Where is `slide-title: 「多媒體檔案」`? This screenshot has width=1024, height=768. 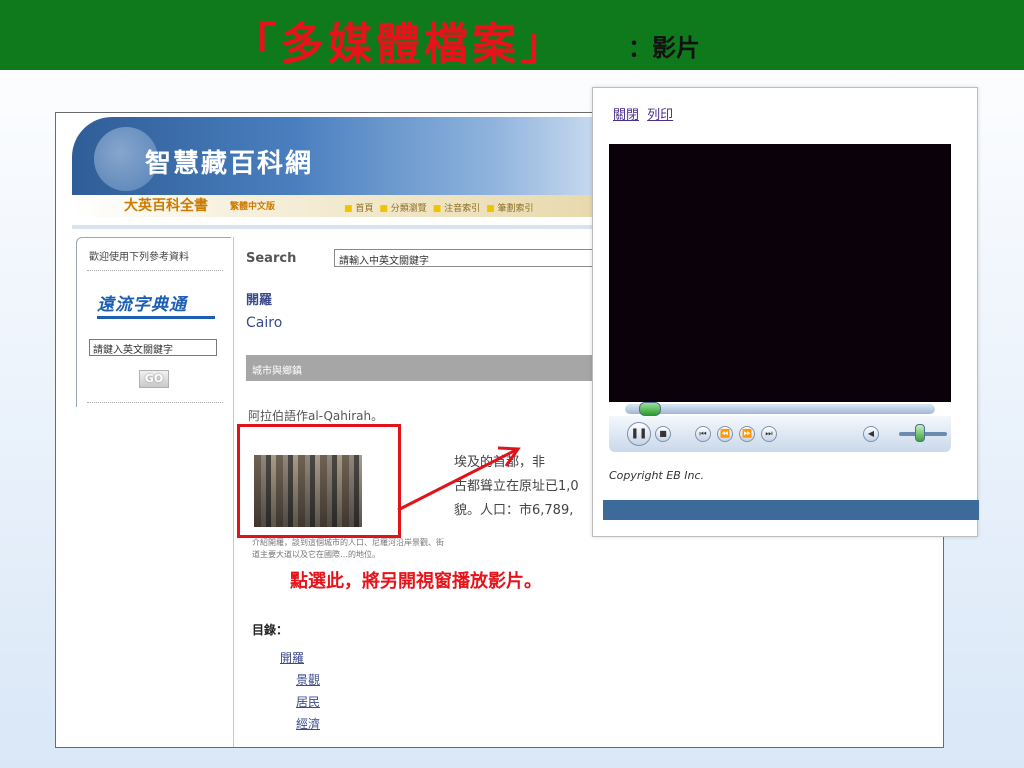 slide-title: 「多媒體檔案」 is located at coordinates (400, 44).